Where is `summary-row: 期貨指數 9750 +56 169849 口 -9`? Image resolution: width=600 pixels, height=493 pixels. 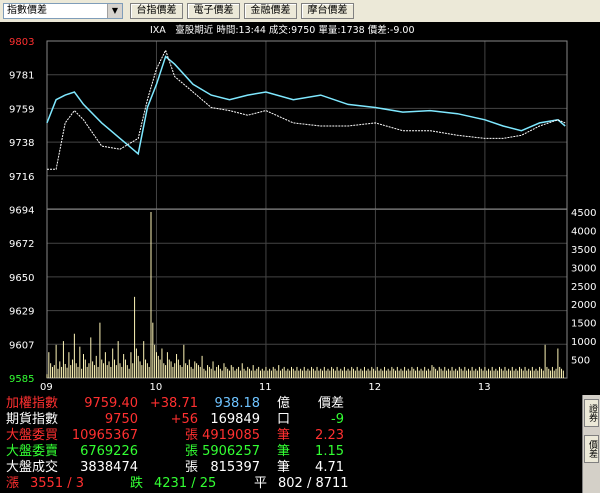
summary-row: 期貨指數 9750 +56 169849 口 -9 is located at coordinates (291, 420).